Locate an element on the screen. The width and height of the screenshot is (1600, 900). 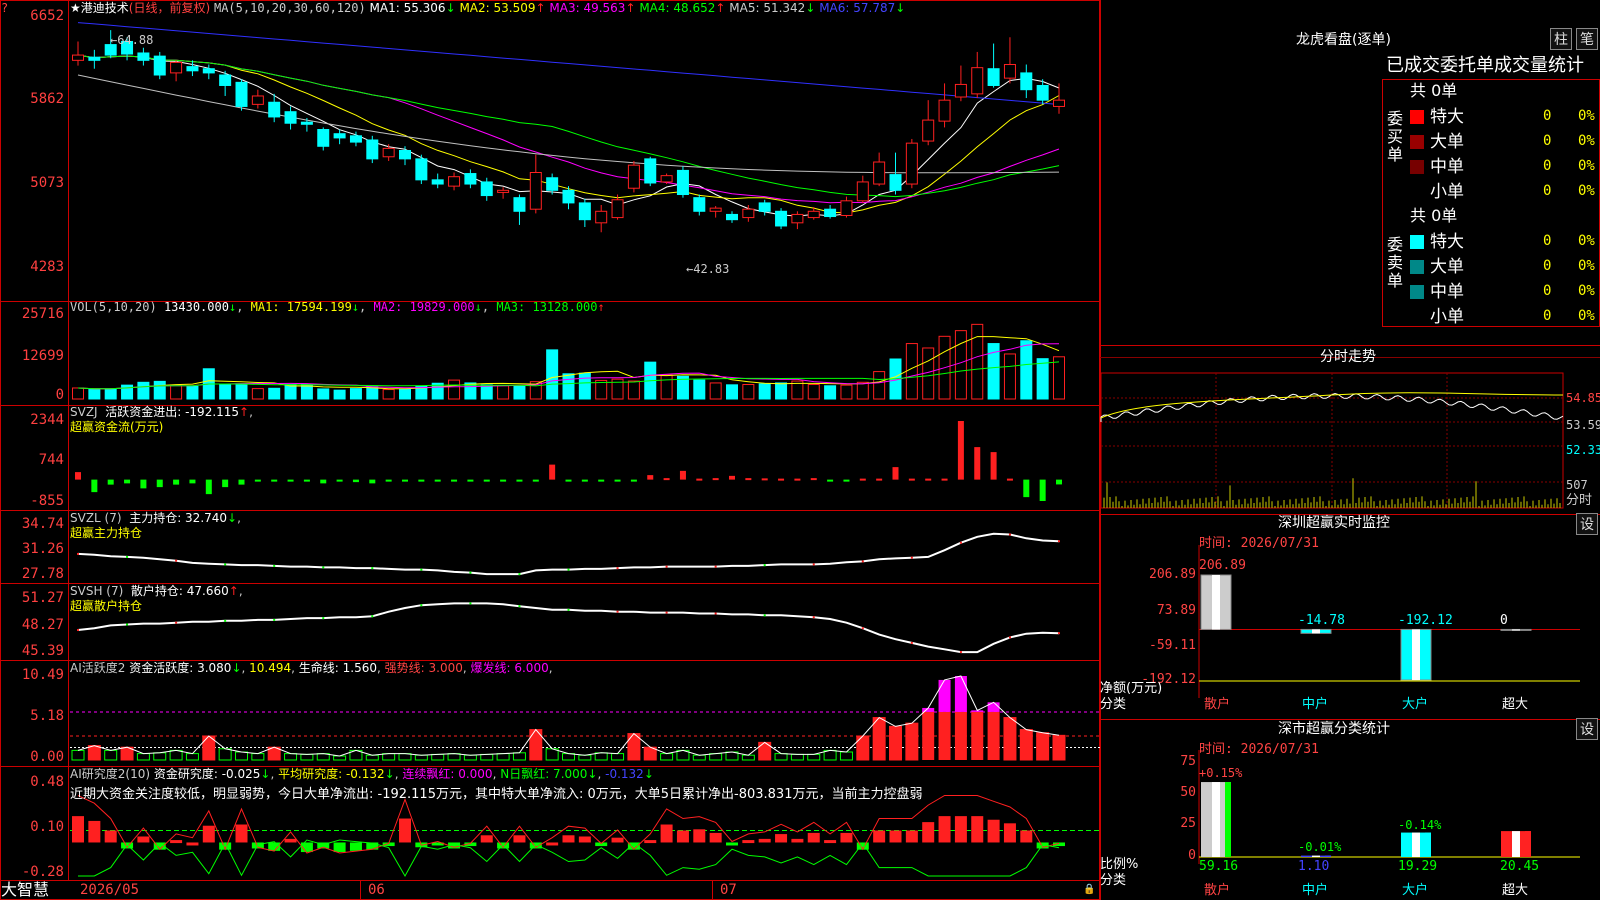
vol-tick-1: 25716 is located at coordinates (42, 314).